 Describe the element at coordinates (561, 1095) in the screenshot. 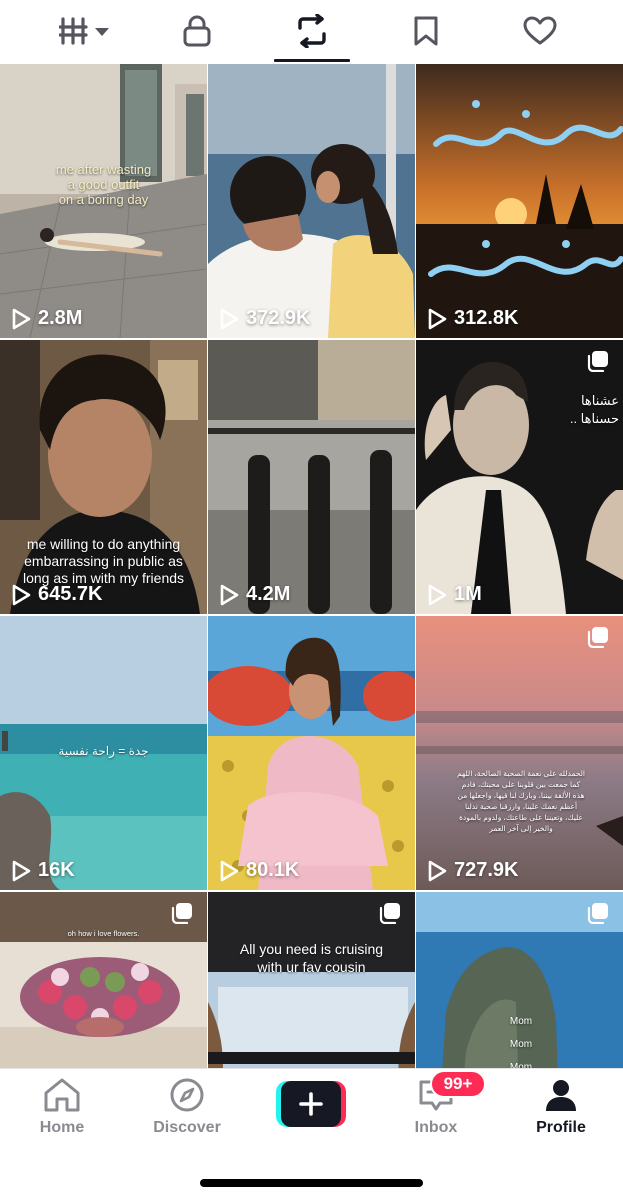

I see `profile-icon` at that location.